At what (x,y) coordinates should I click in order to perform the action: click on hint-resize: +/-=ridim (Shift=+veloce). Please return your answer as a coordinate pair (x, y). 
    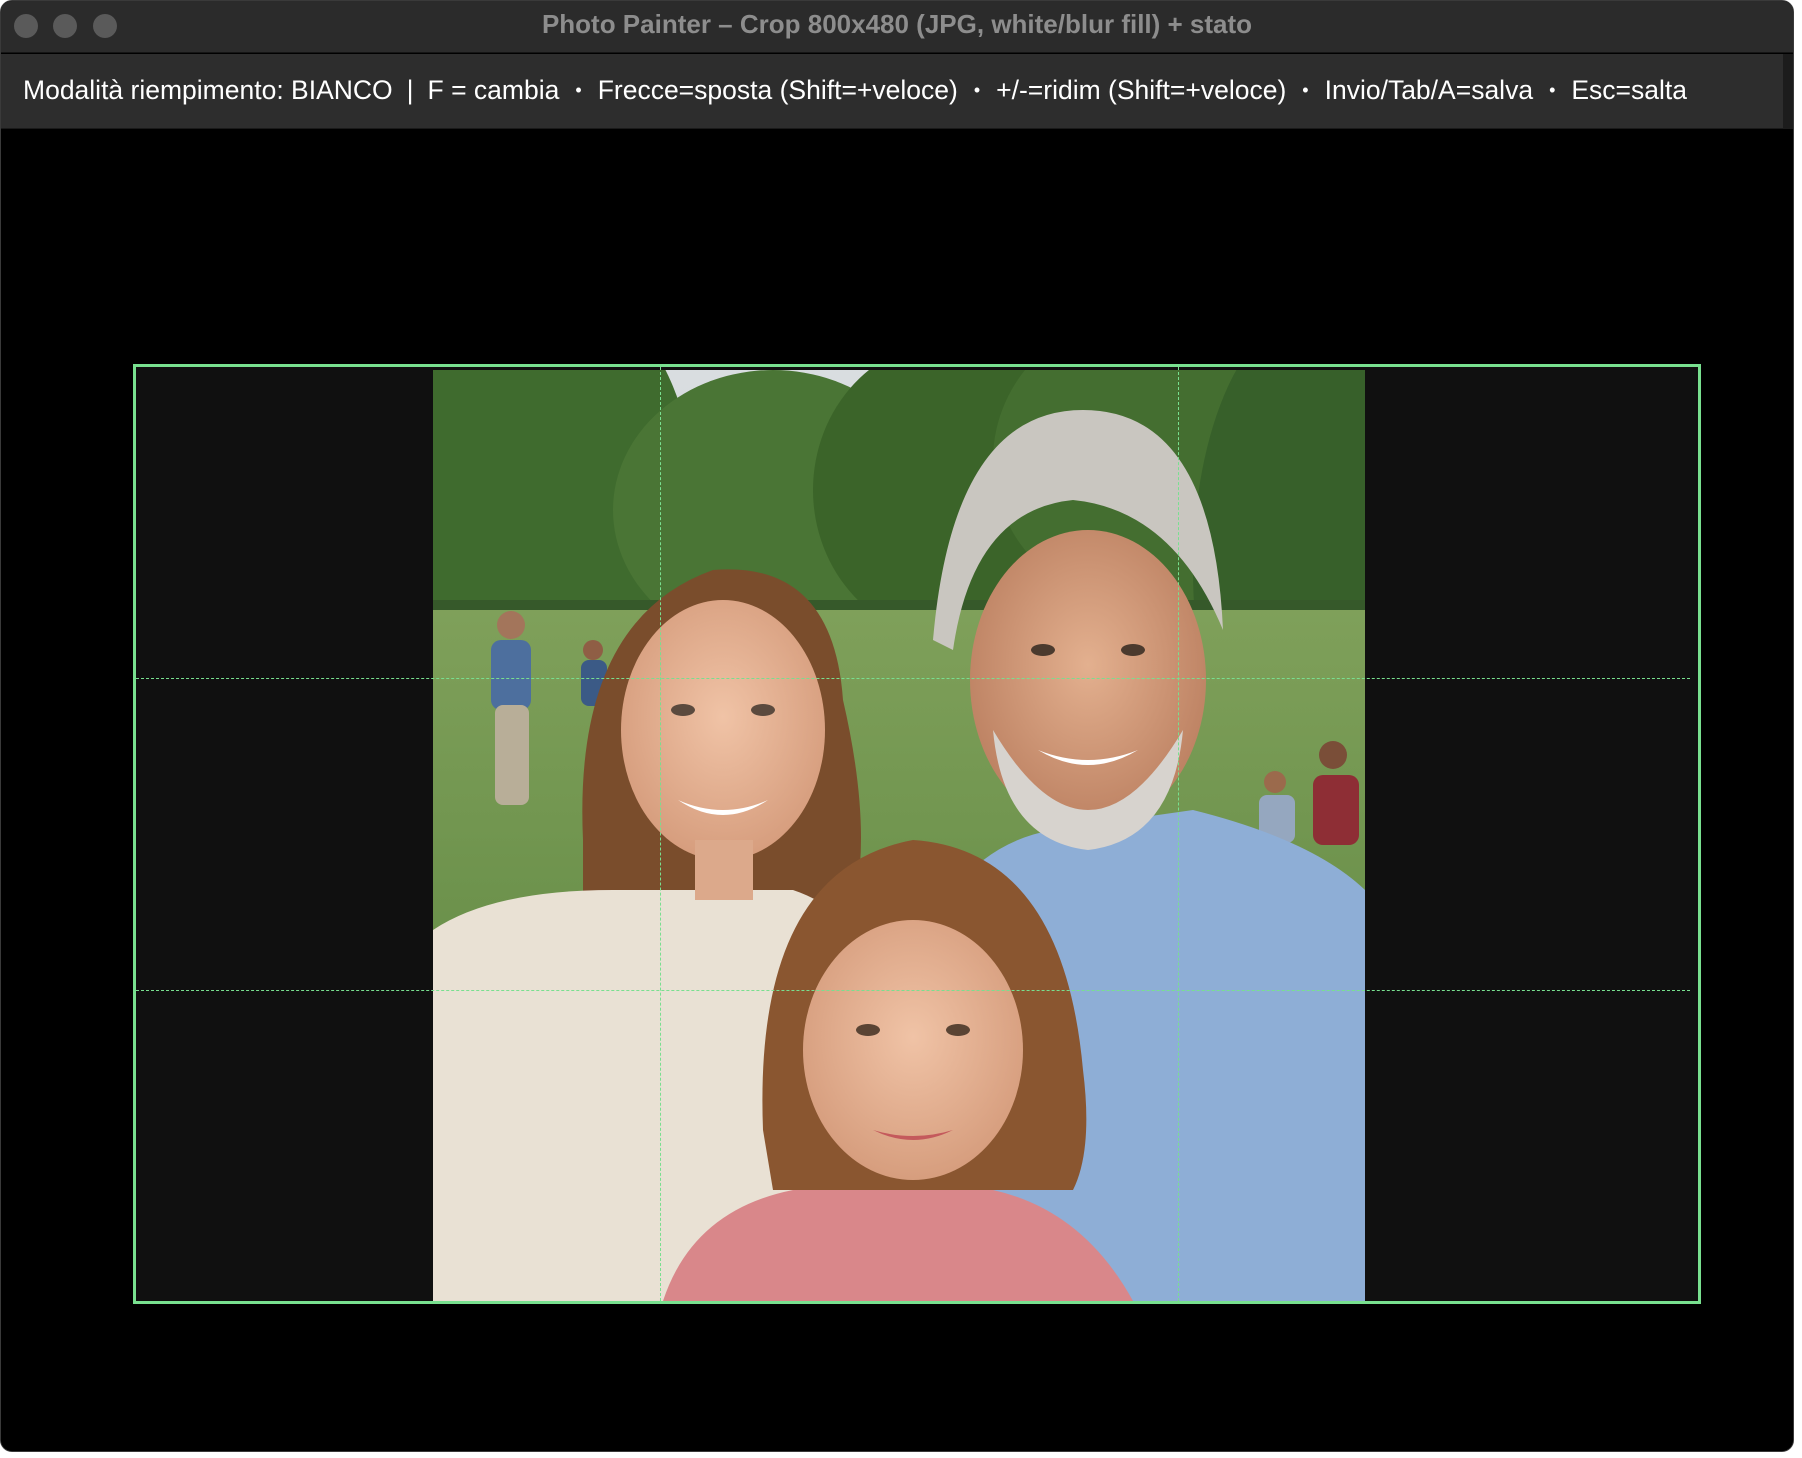
    Looking at the image, I should click on (1141, 90).